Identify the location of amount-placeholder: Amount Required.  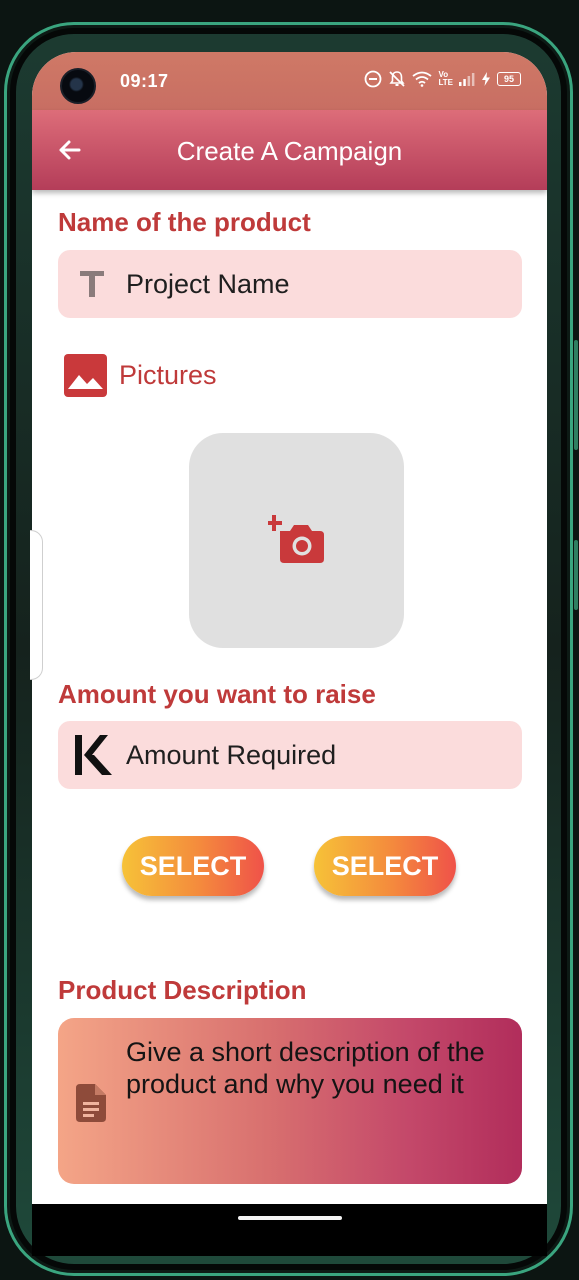
(231, 754).